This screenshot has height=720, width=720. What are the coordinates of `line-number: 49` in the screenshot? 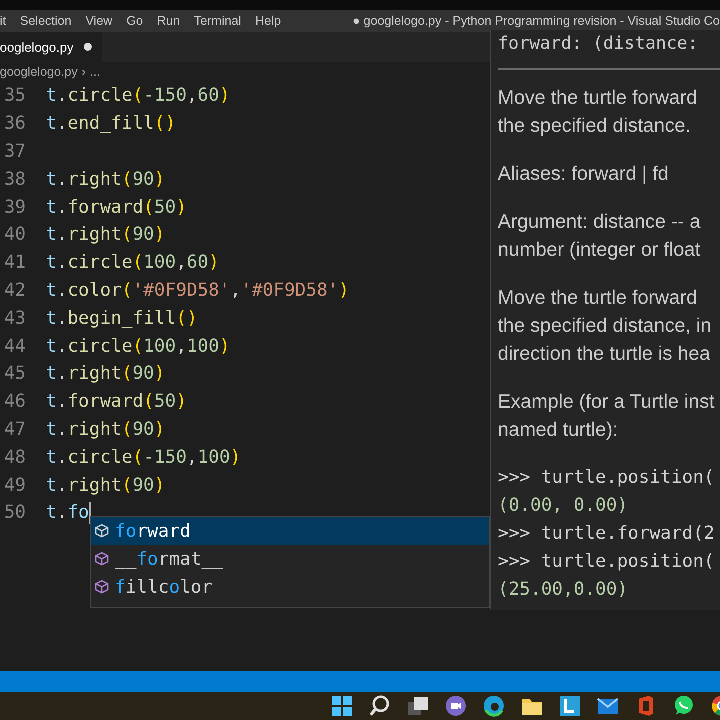 It's located at (14, 485).